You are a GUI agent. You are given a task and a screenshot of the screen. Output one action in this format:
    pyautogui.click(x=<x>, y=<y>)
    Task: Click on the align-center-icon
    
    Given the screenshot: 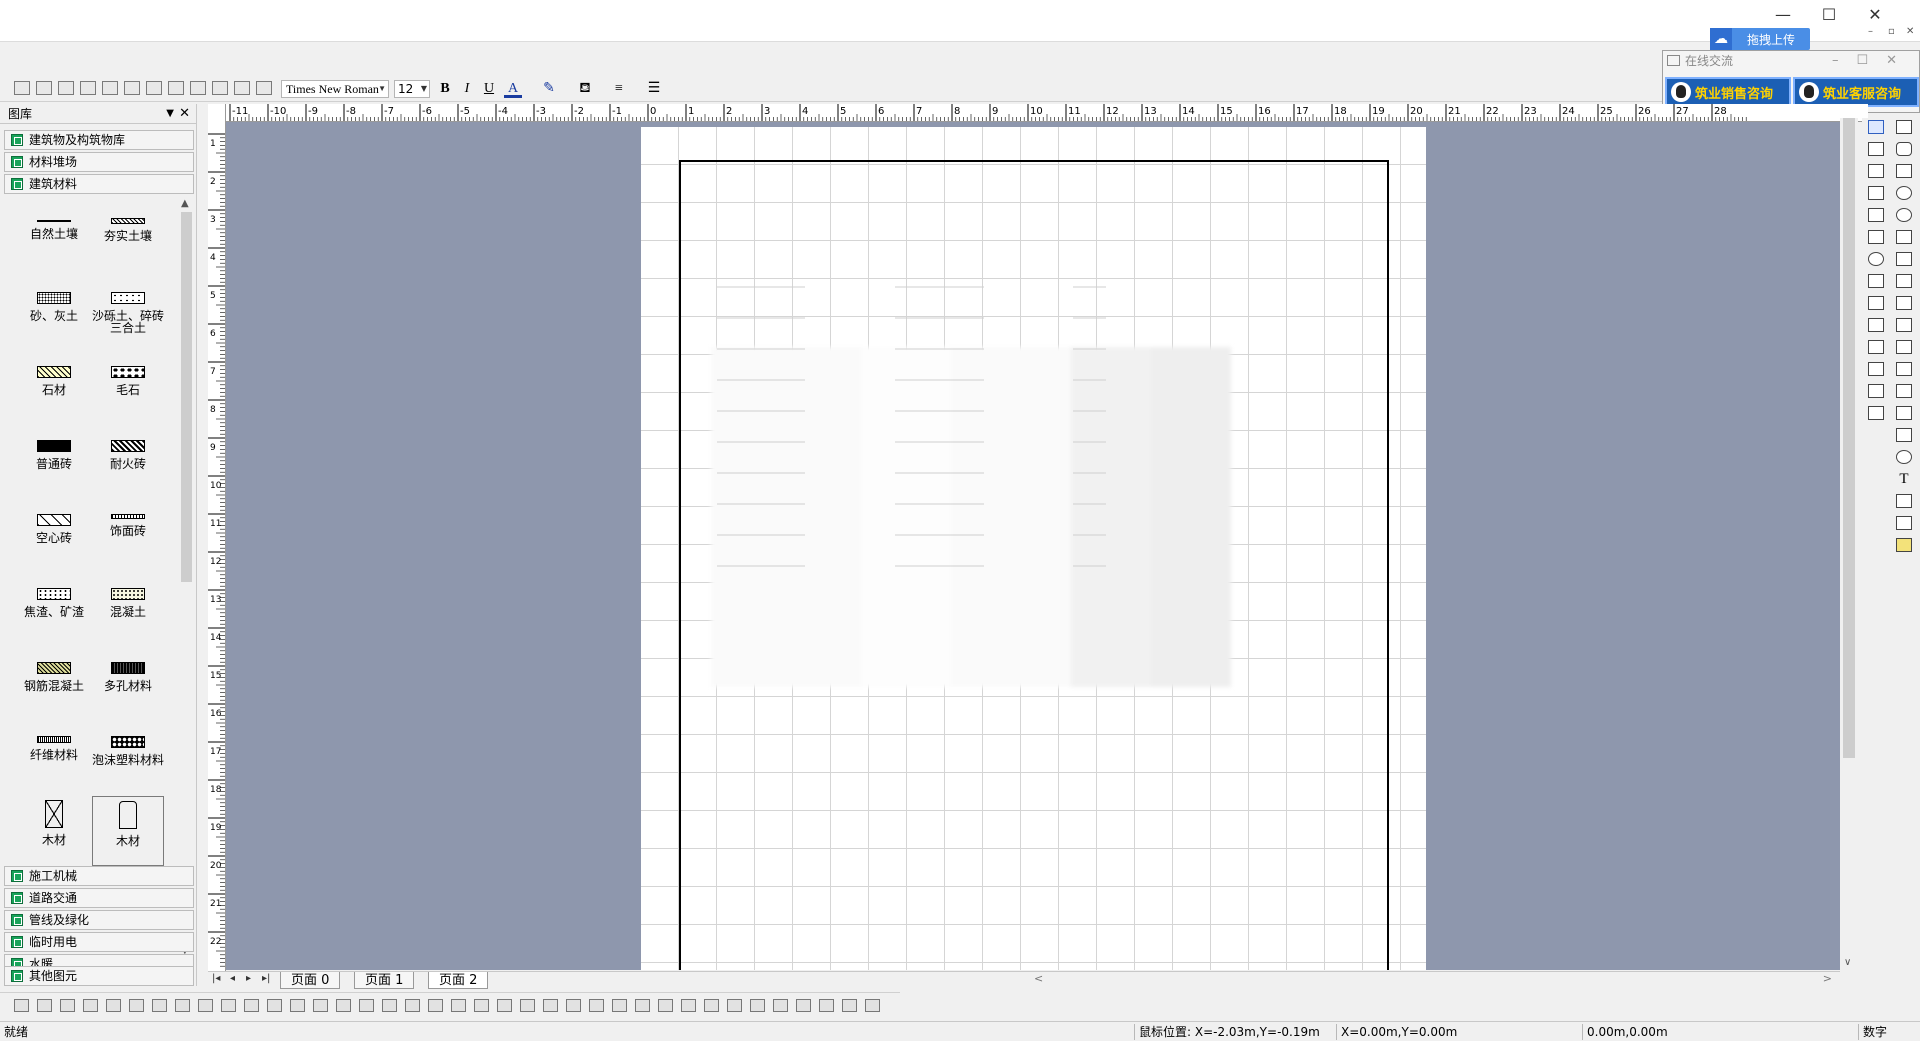 What is the action you would take?
    pyautogui.click(x=320, y=1005)
    